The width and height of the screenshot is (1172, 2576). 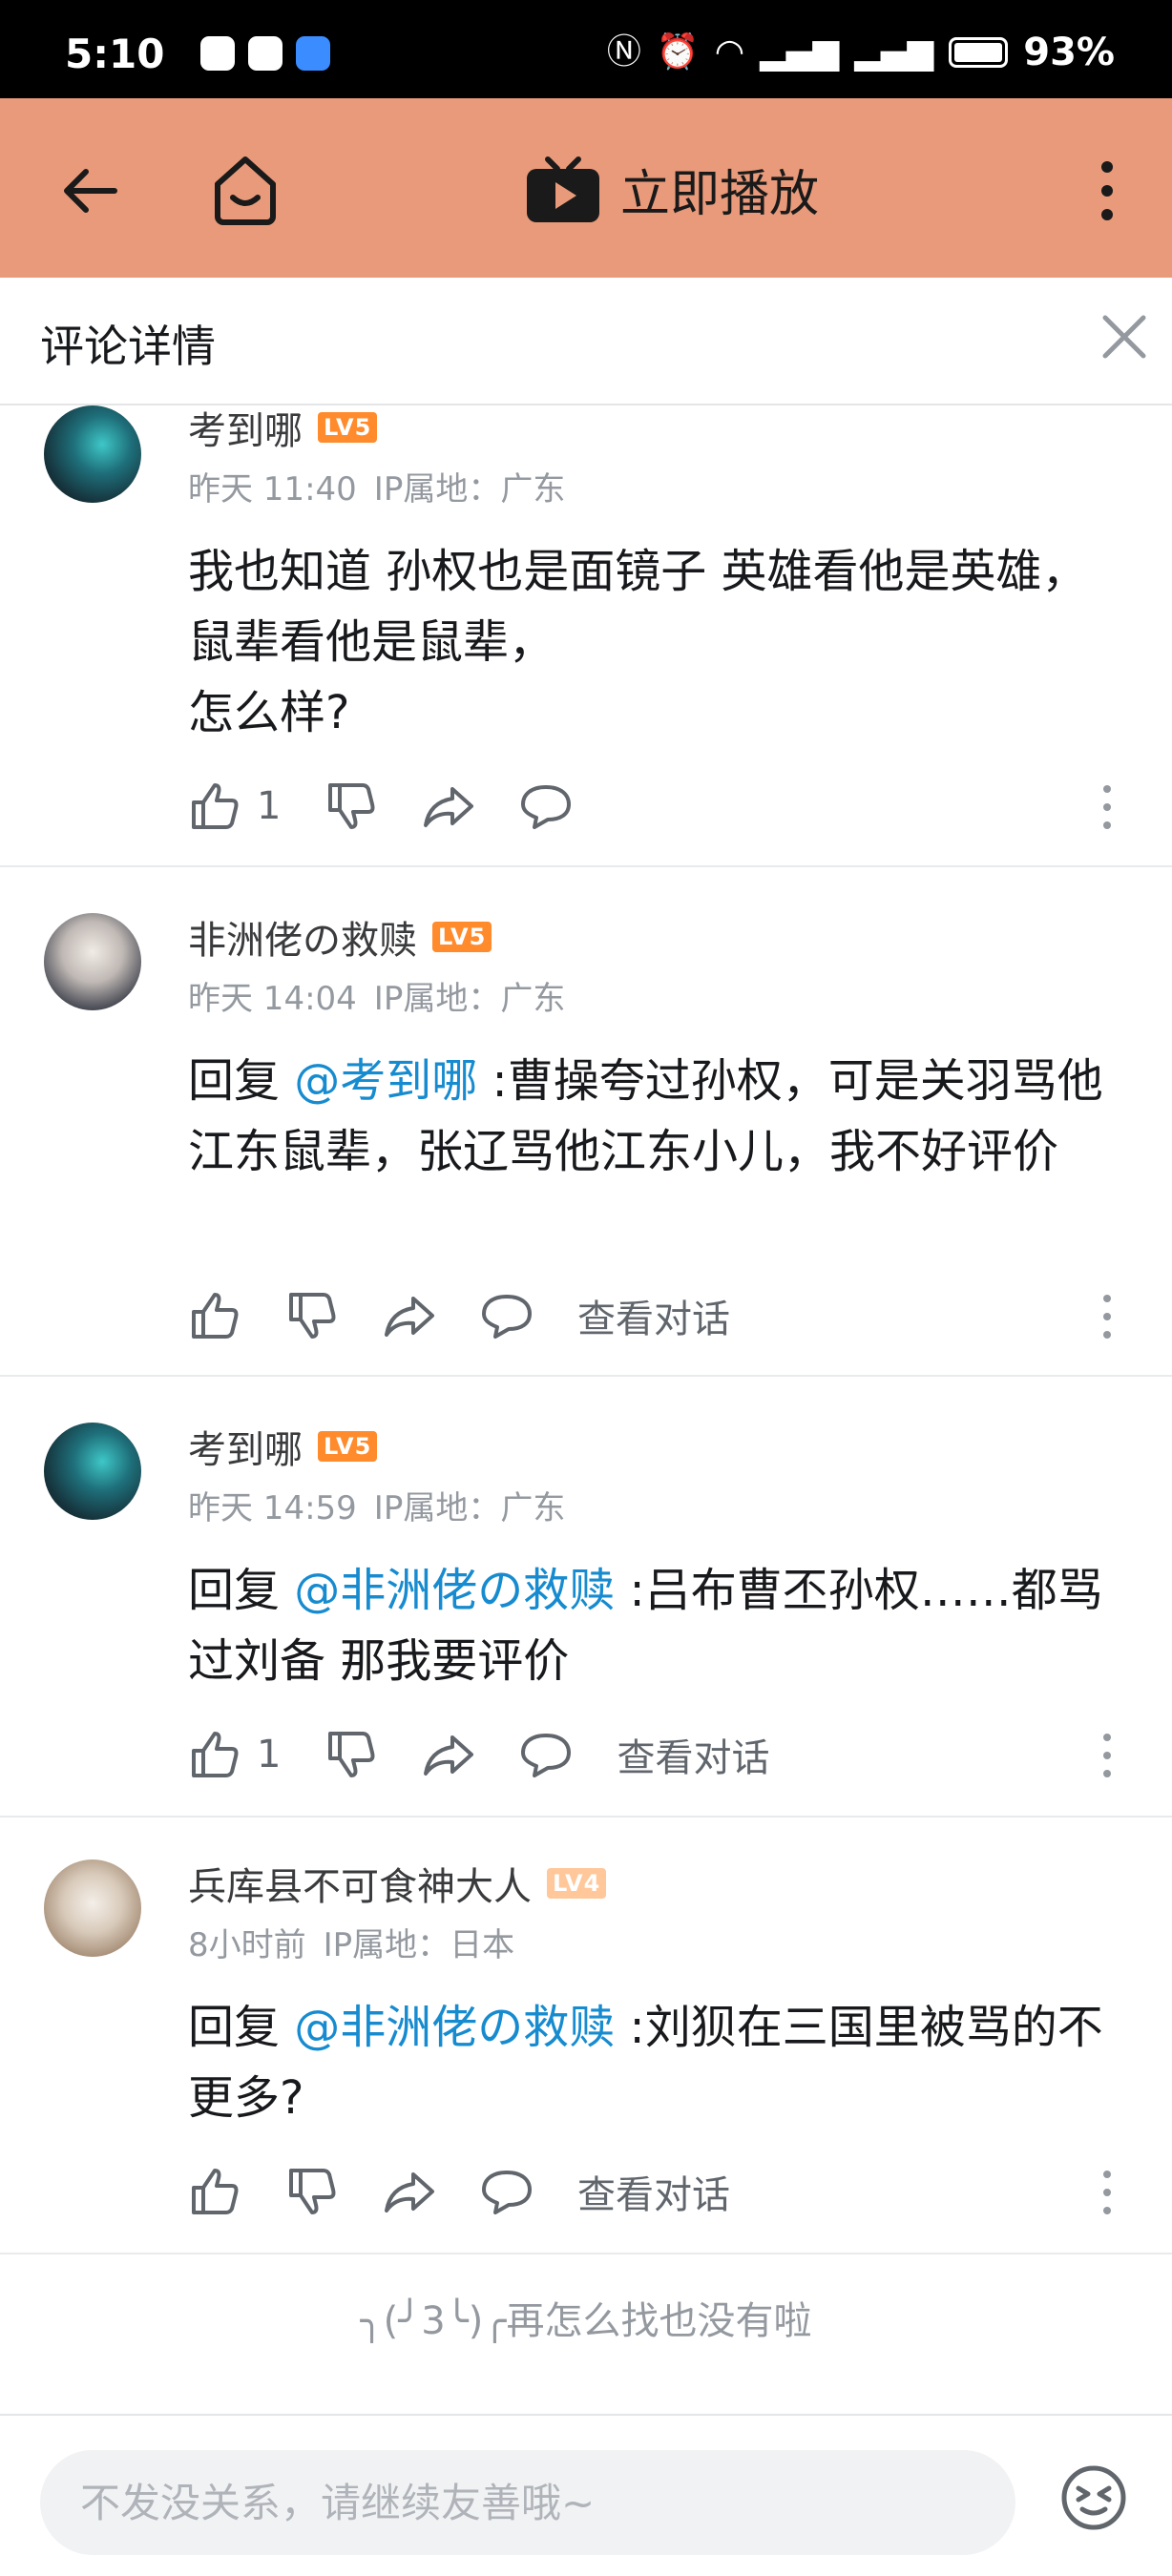 What do you see at coordinates (90, 190) in the screenshot?
I see `back-arrow-icon` at bounding box center [90, 190].